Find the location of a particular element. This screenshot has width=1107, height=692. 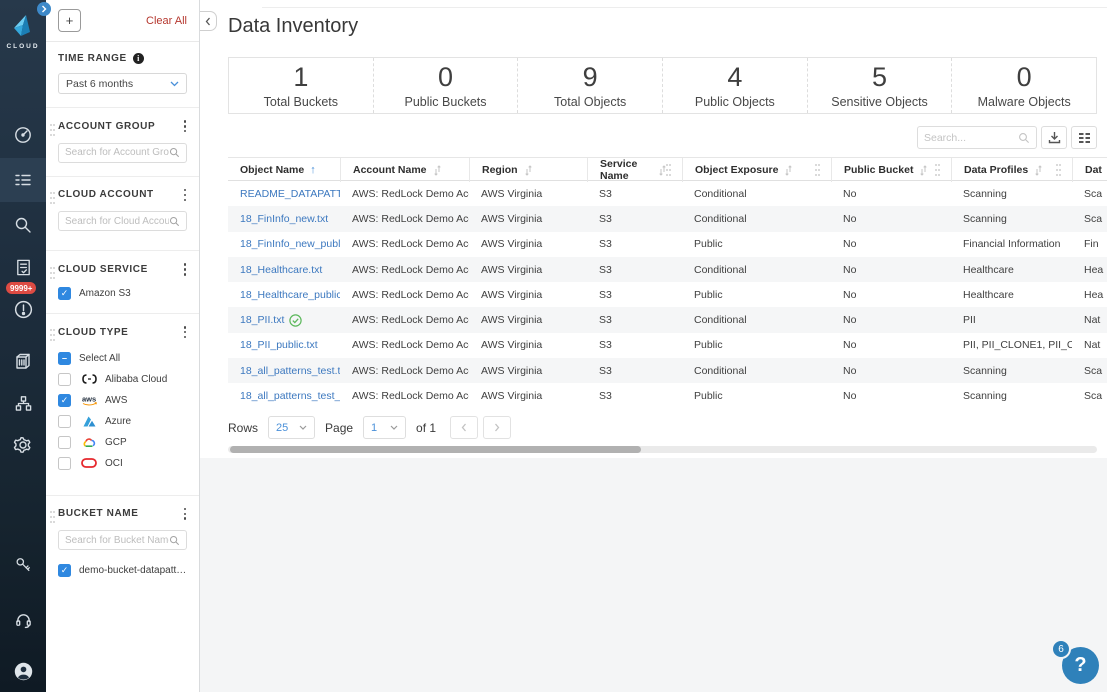

column-header-object-exposure: Object Exposure is located at coordinates (756, 170).